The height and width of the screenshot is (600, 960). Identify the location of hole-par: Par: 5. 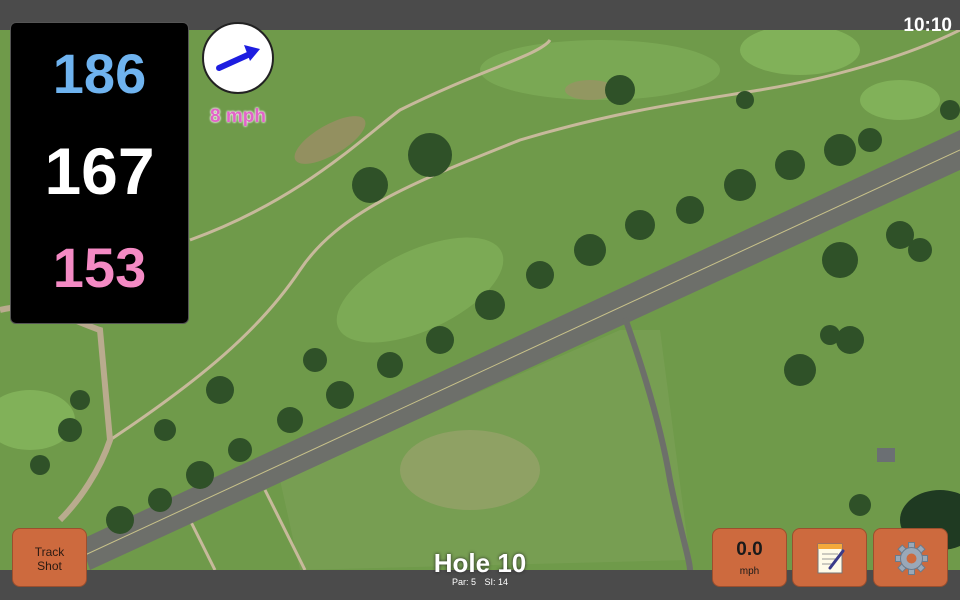
(463, 582).